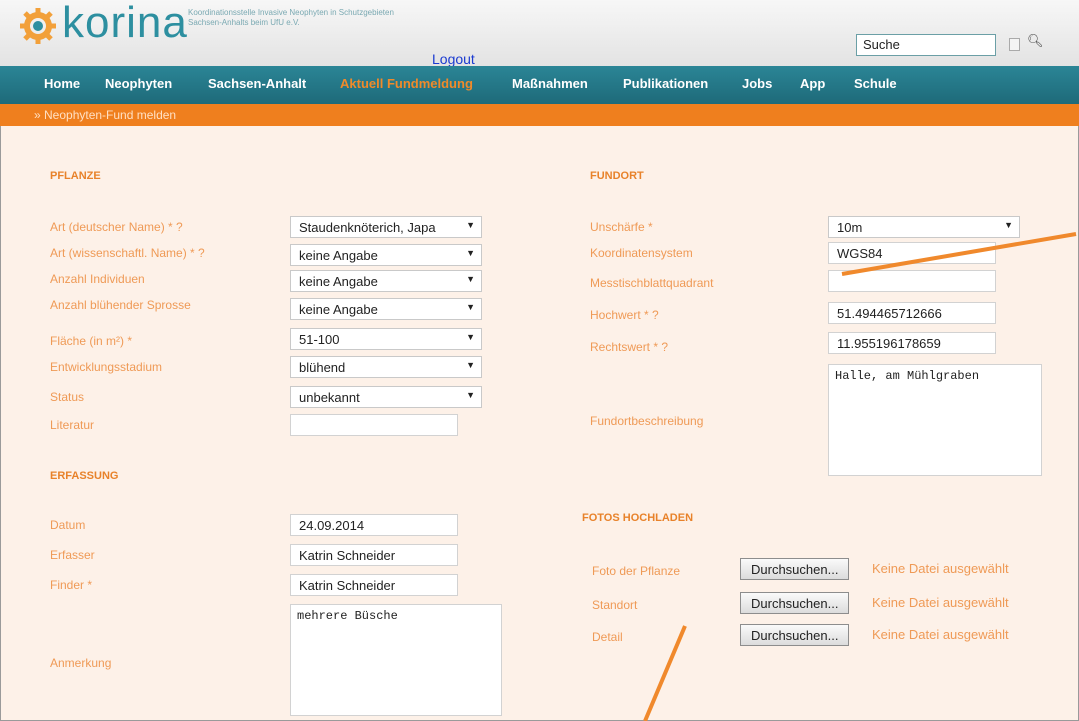  Describe the element at coordinates (665, 673) in the screenshot. I see `annotation-arrow-bottom` at that location.